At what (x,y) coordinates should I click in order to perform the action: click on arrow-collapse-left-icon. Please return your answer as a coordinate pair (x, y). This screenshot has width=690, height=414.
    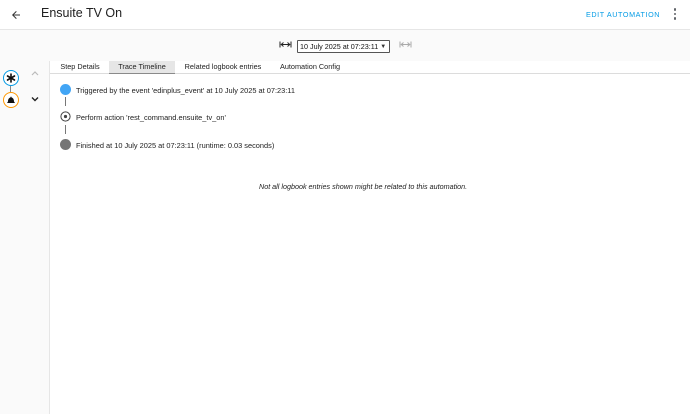
    Looking at the image, I should click on (285, 44).